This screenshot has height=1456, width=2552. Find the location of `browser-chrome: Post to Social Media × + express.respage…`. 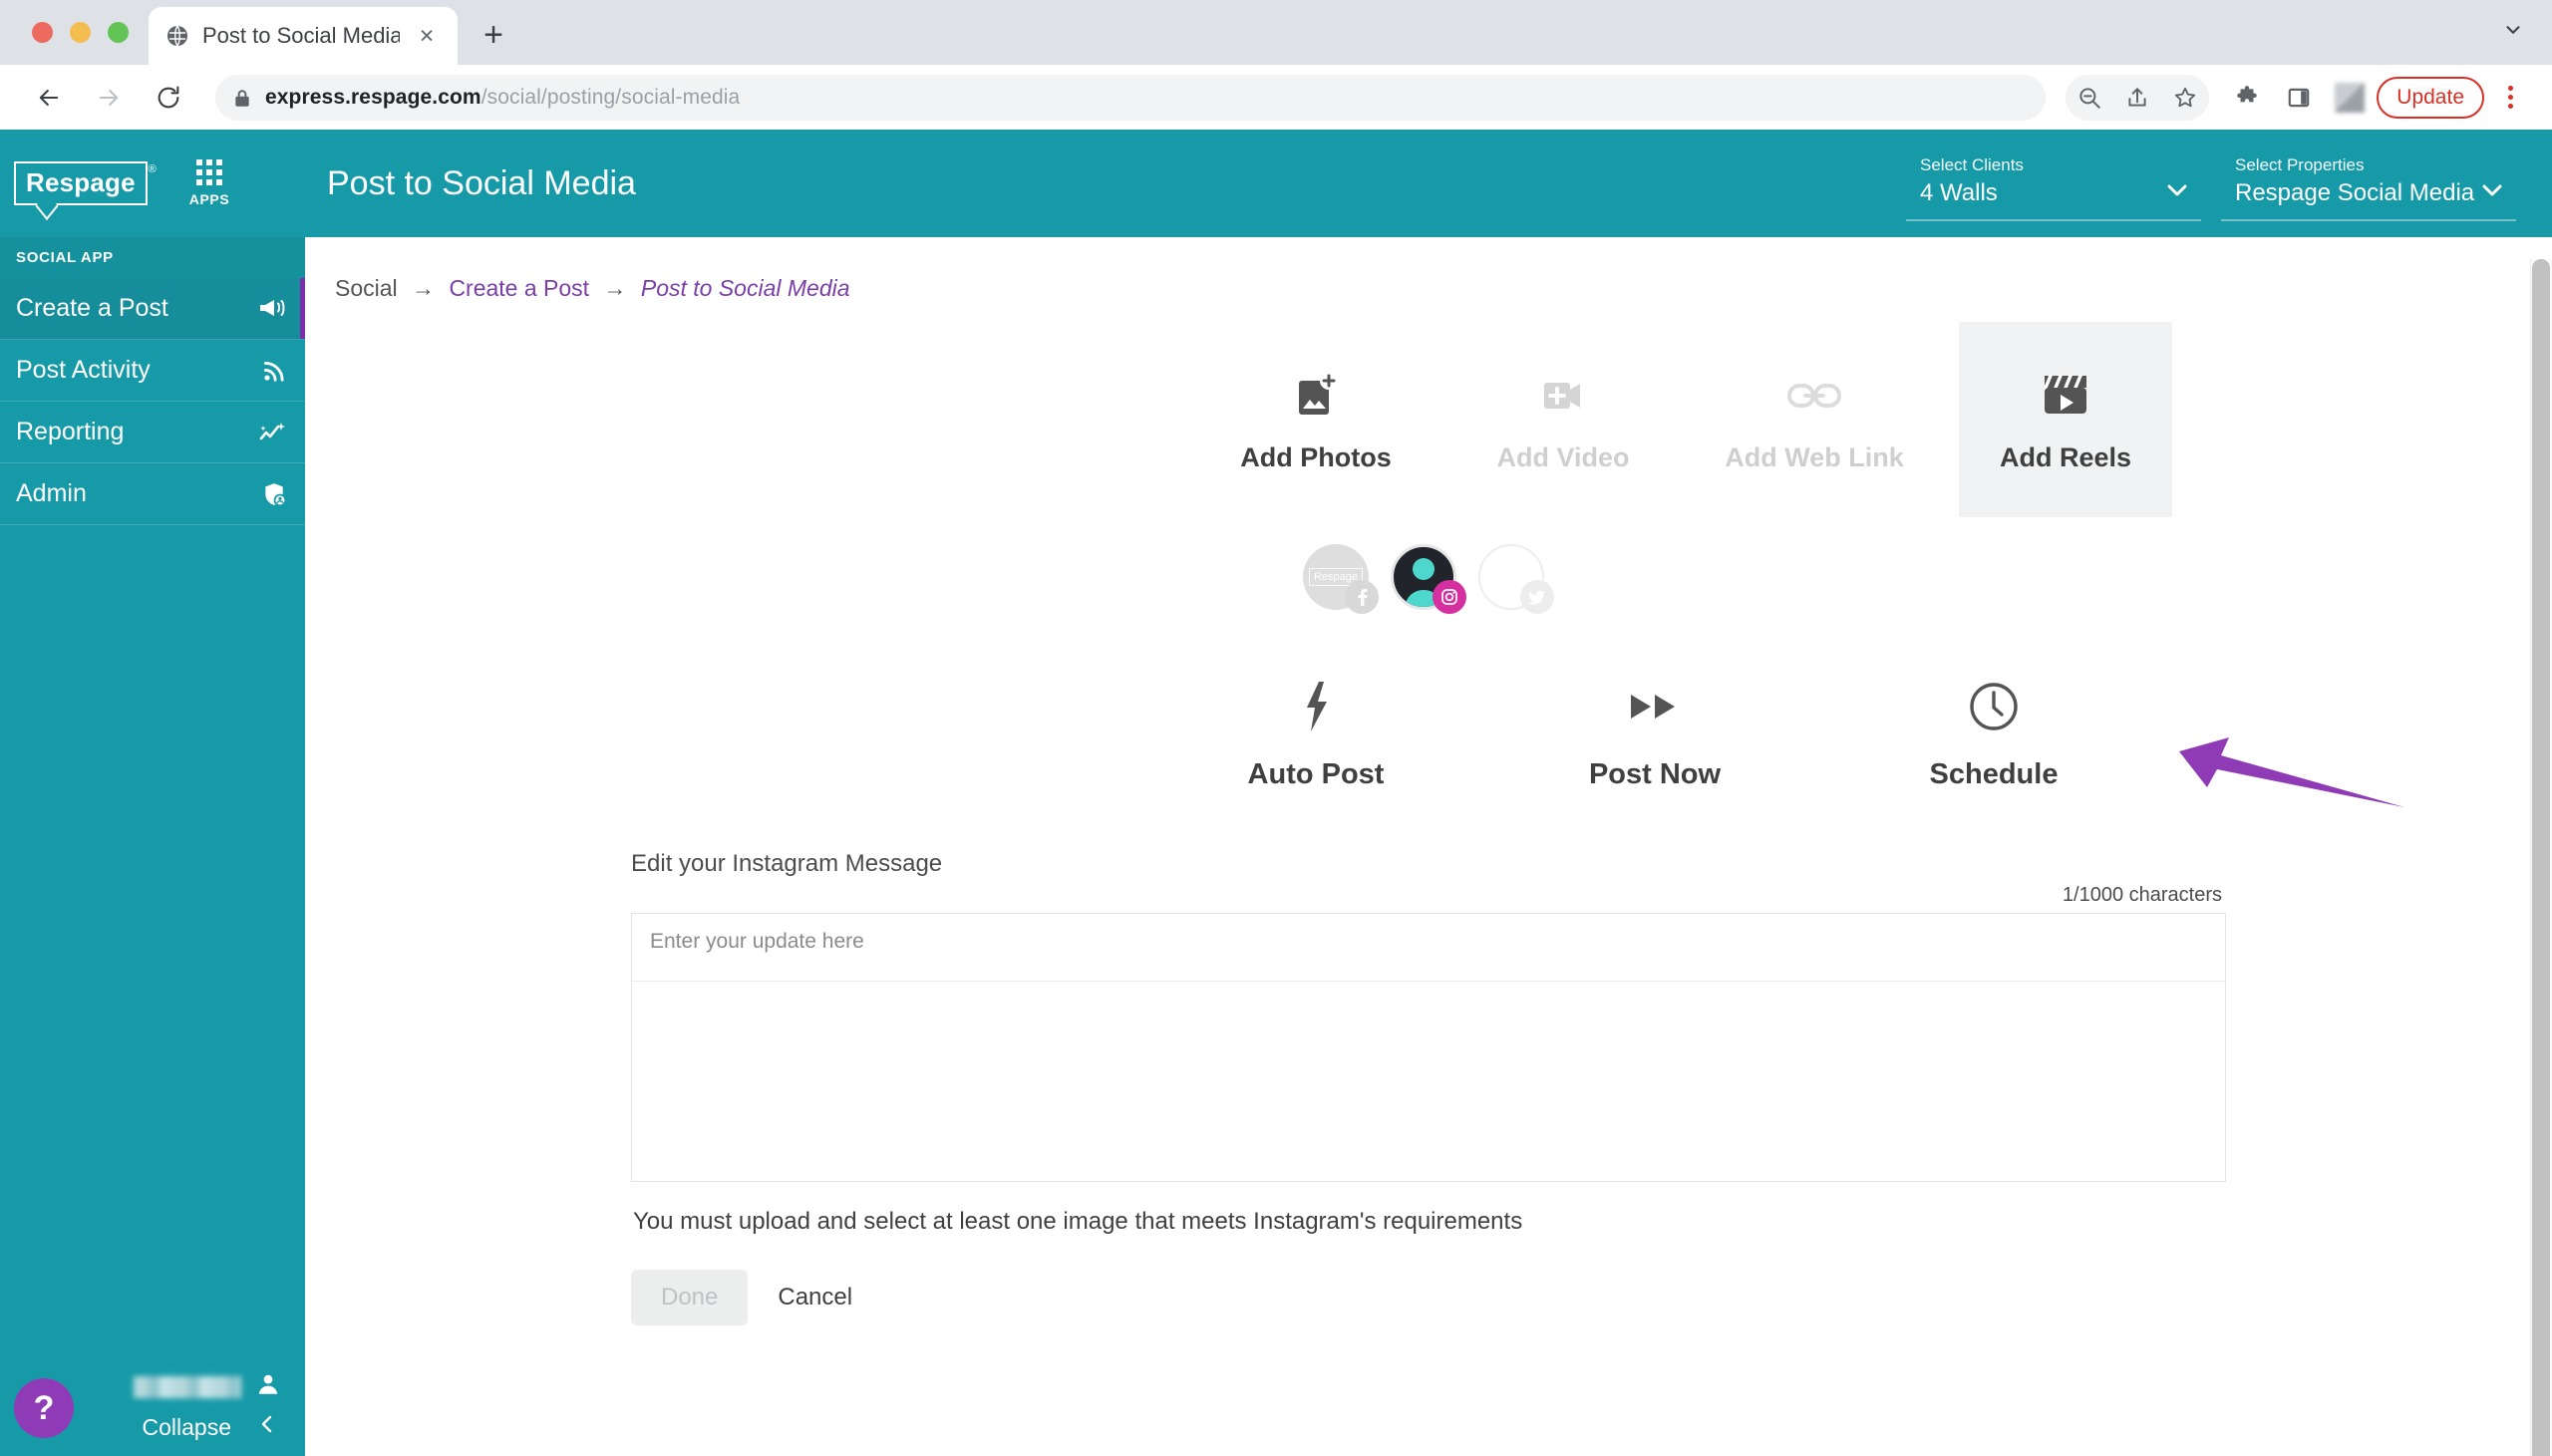

browser-chrome: Post to Social Media × + express.respage… is located at coordinates (1276, 65).